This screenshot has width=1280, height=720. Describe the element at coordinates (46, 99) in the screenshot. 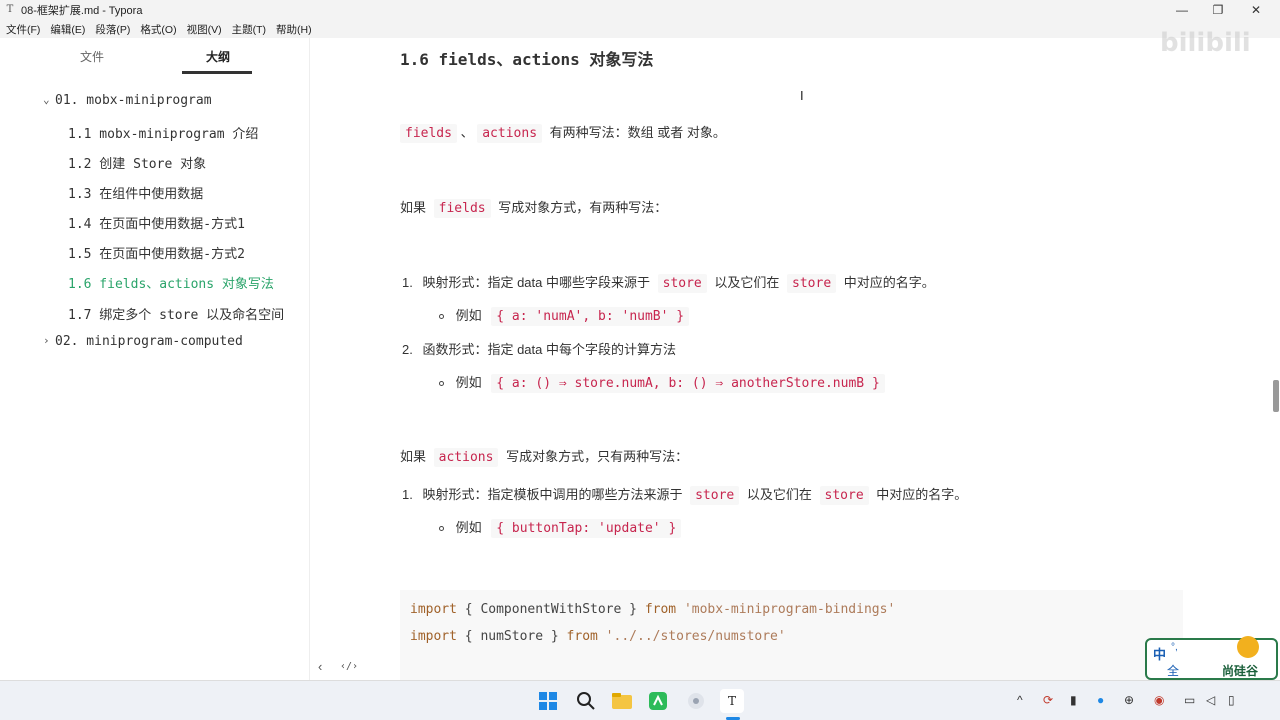

I see `chevron-down-icon: ⌄` at that location.